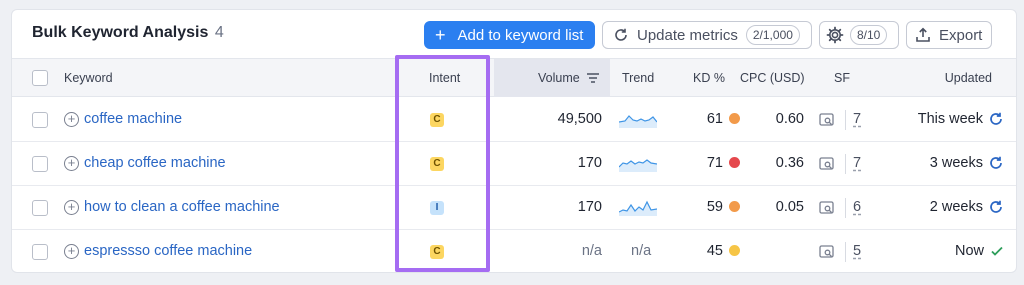 Image resolution: width=1024 pixels, height=285 pixels. I want to click on keyword-cell: + coffee machine, so click(123, 119).